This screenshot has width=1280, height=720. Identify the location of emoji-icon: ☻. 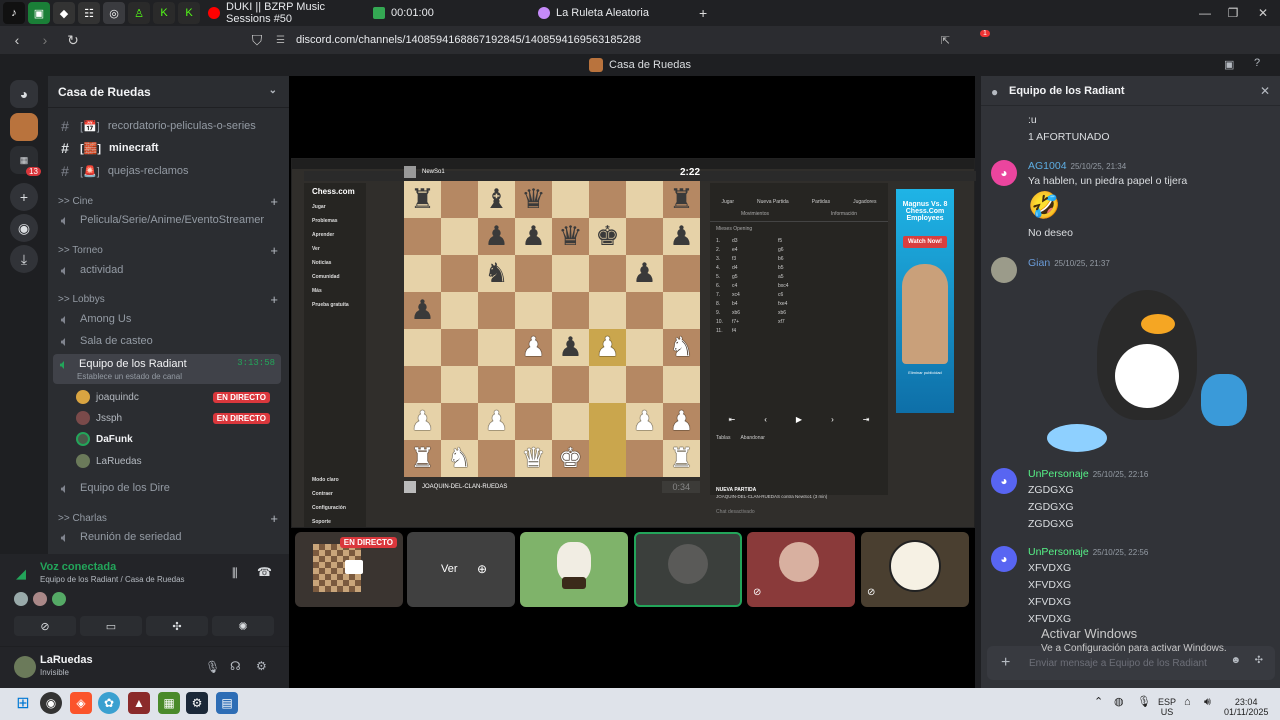
(1235, 660).